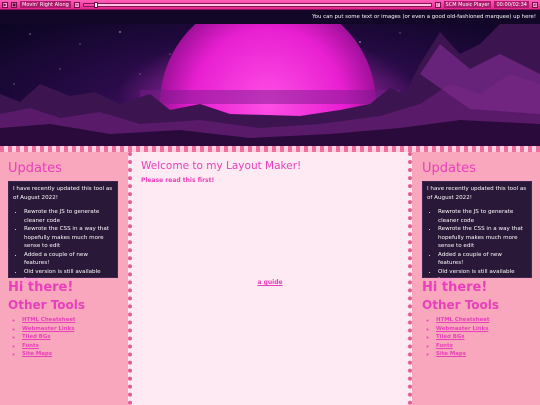 This screenshot has width=540, height=405. Describe the element at coordinates (5, 4) in the screenshot. I see `play-button: ▶` at that location.